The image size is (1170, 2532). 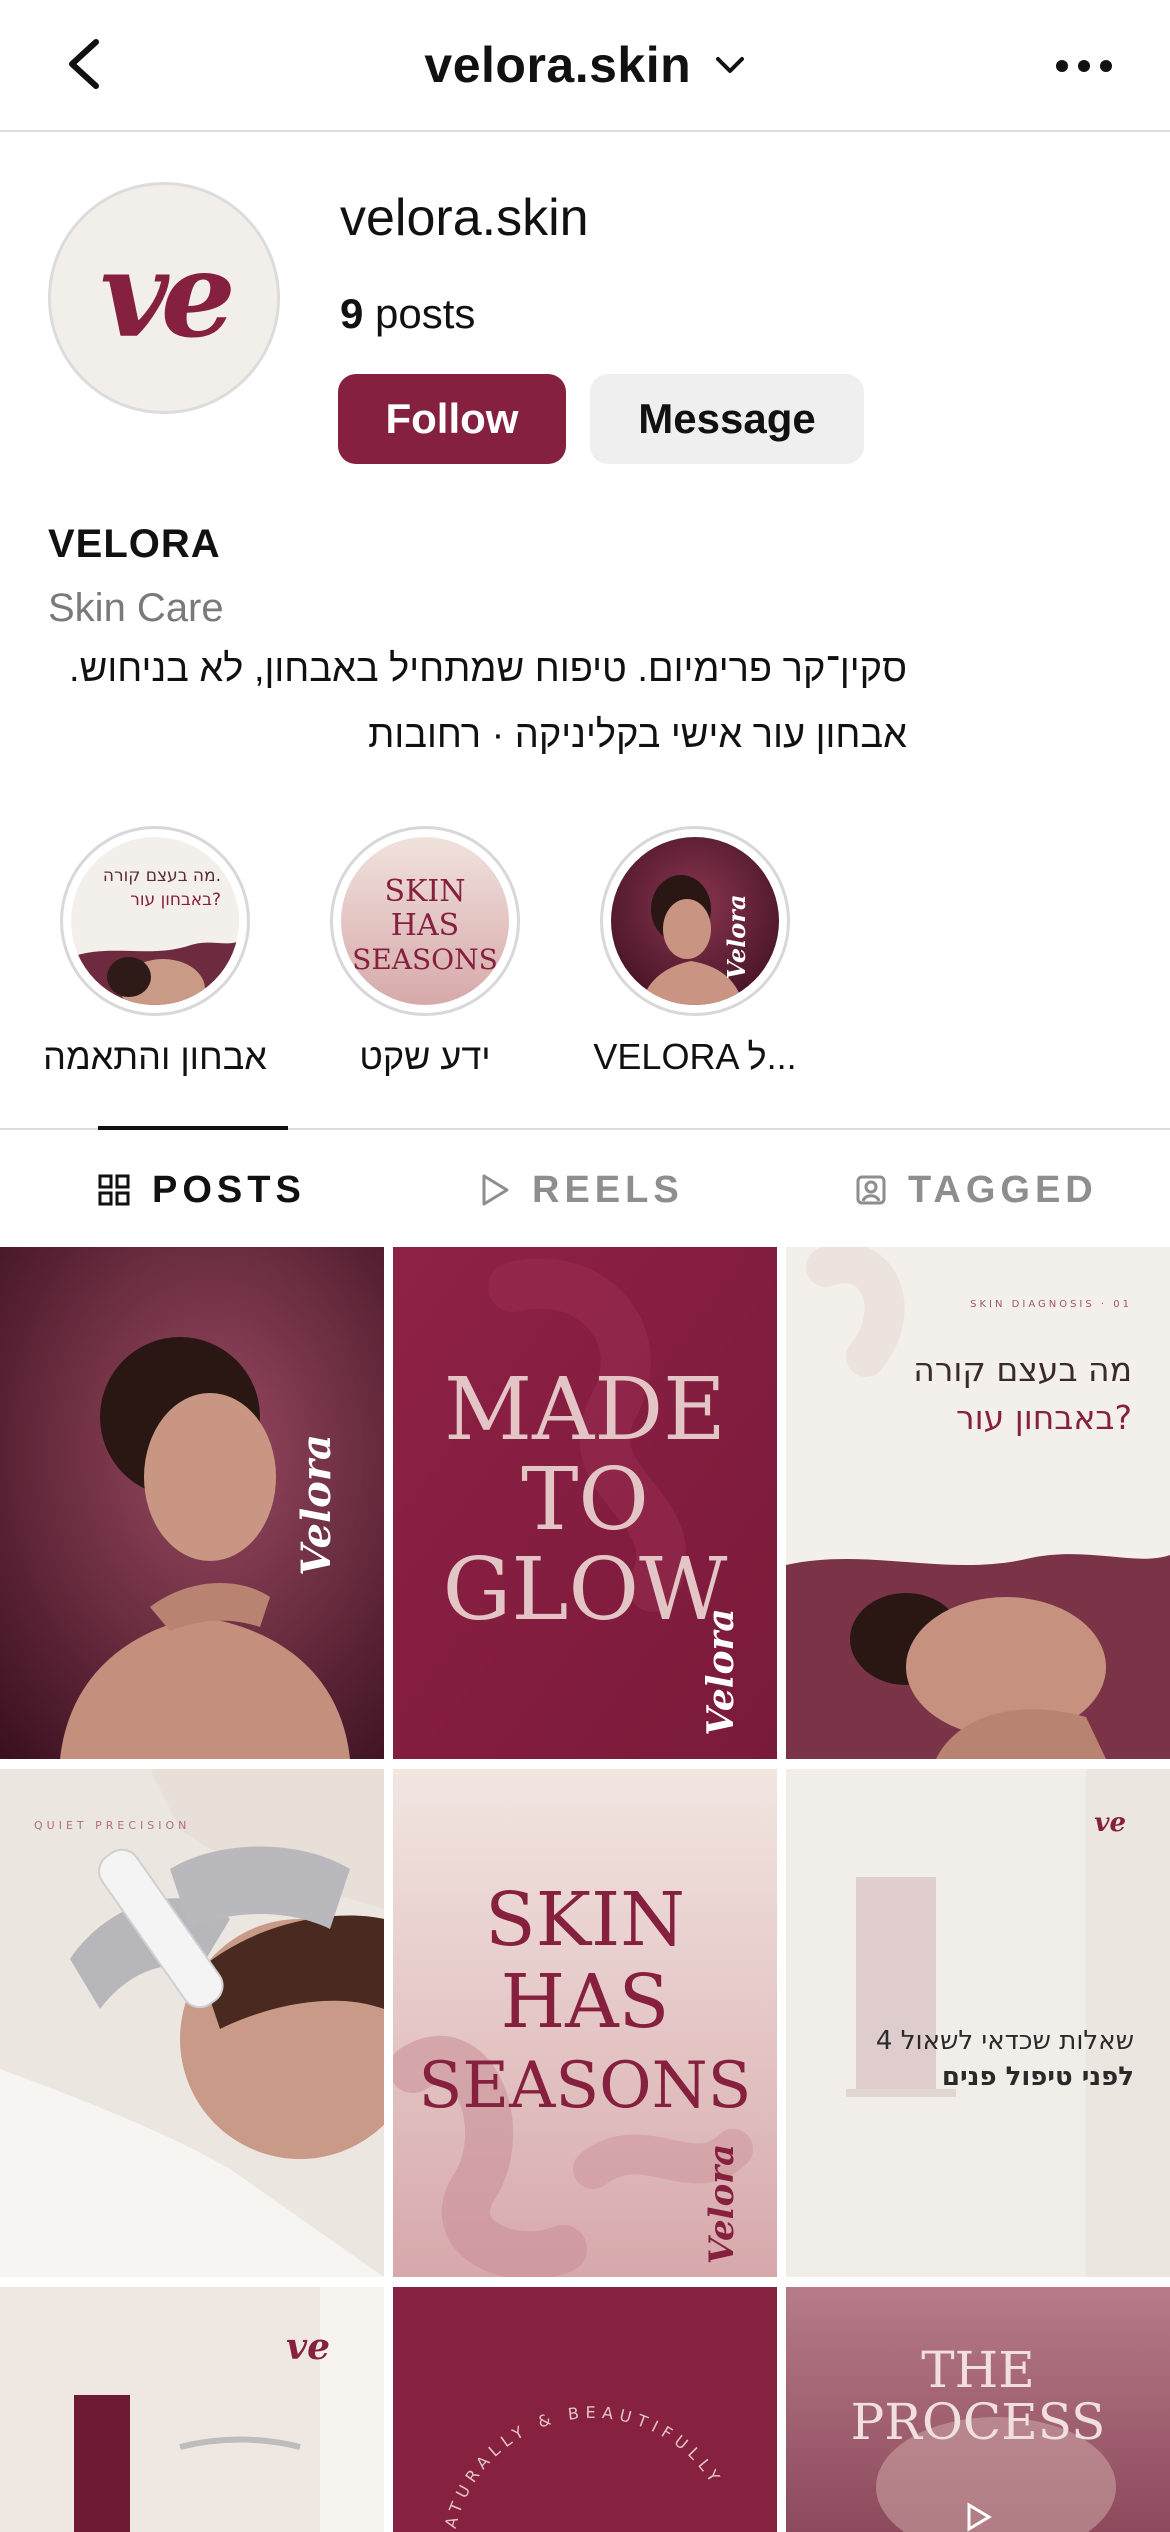 What do you see at coordinates (425, 925) in the screenshot?
I see `svg-text: HAS` at bounding box center [425, 925].